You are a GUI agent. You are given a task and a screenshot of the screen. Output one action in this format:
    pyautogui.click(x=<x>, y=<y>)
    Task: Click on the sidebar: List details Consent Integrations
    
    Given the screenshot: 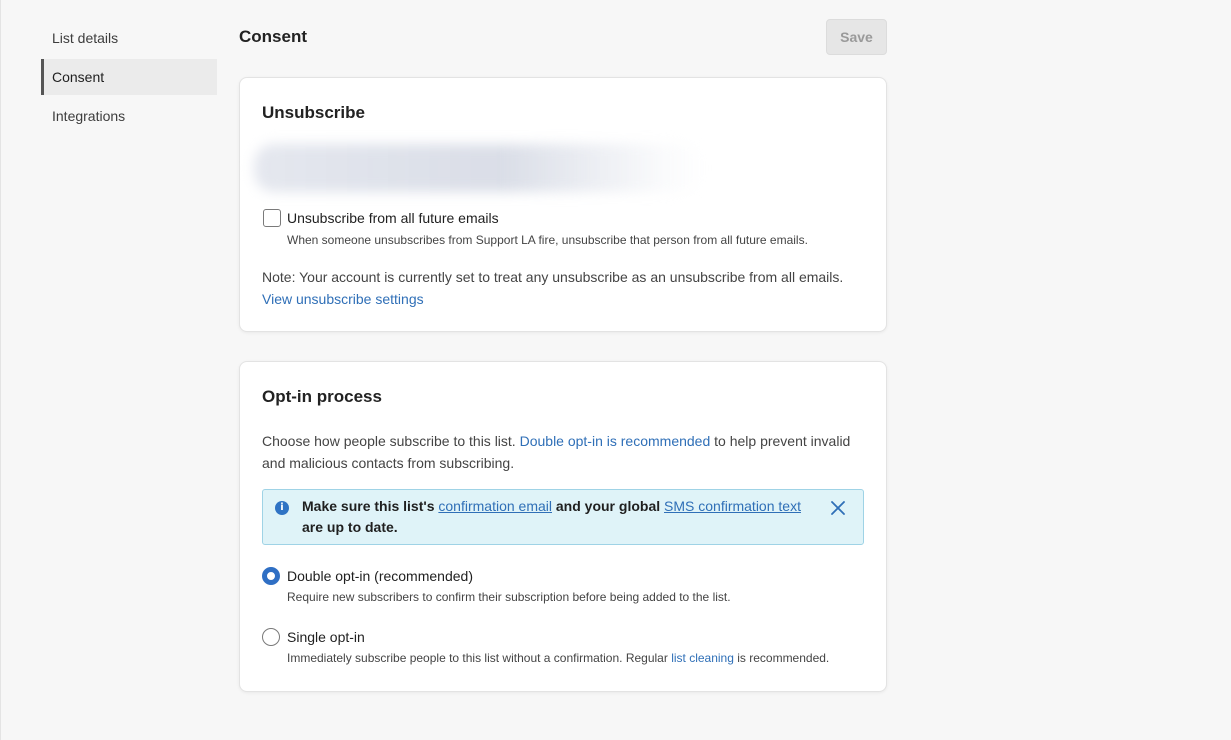 What is the action you would take?
    pyautogui.click(x=129, y=78)
    